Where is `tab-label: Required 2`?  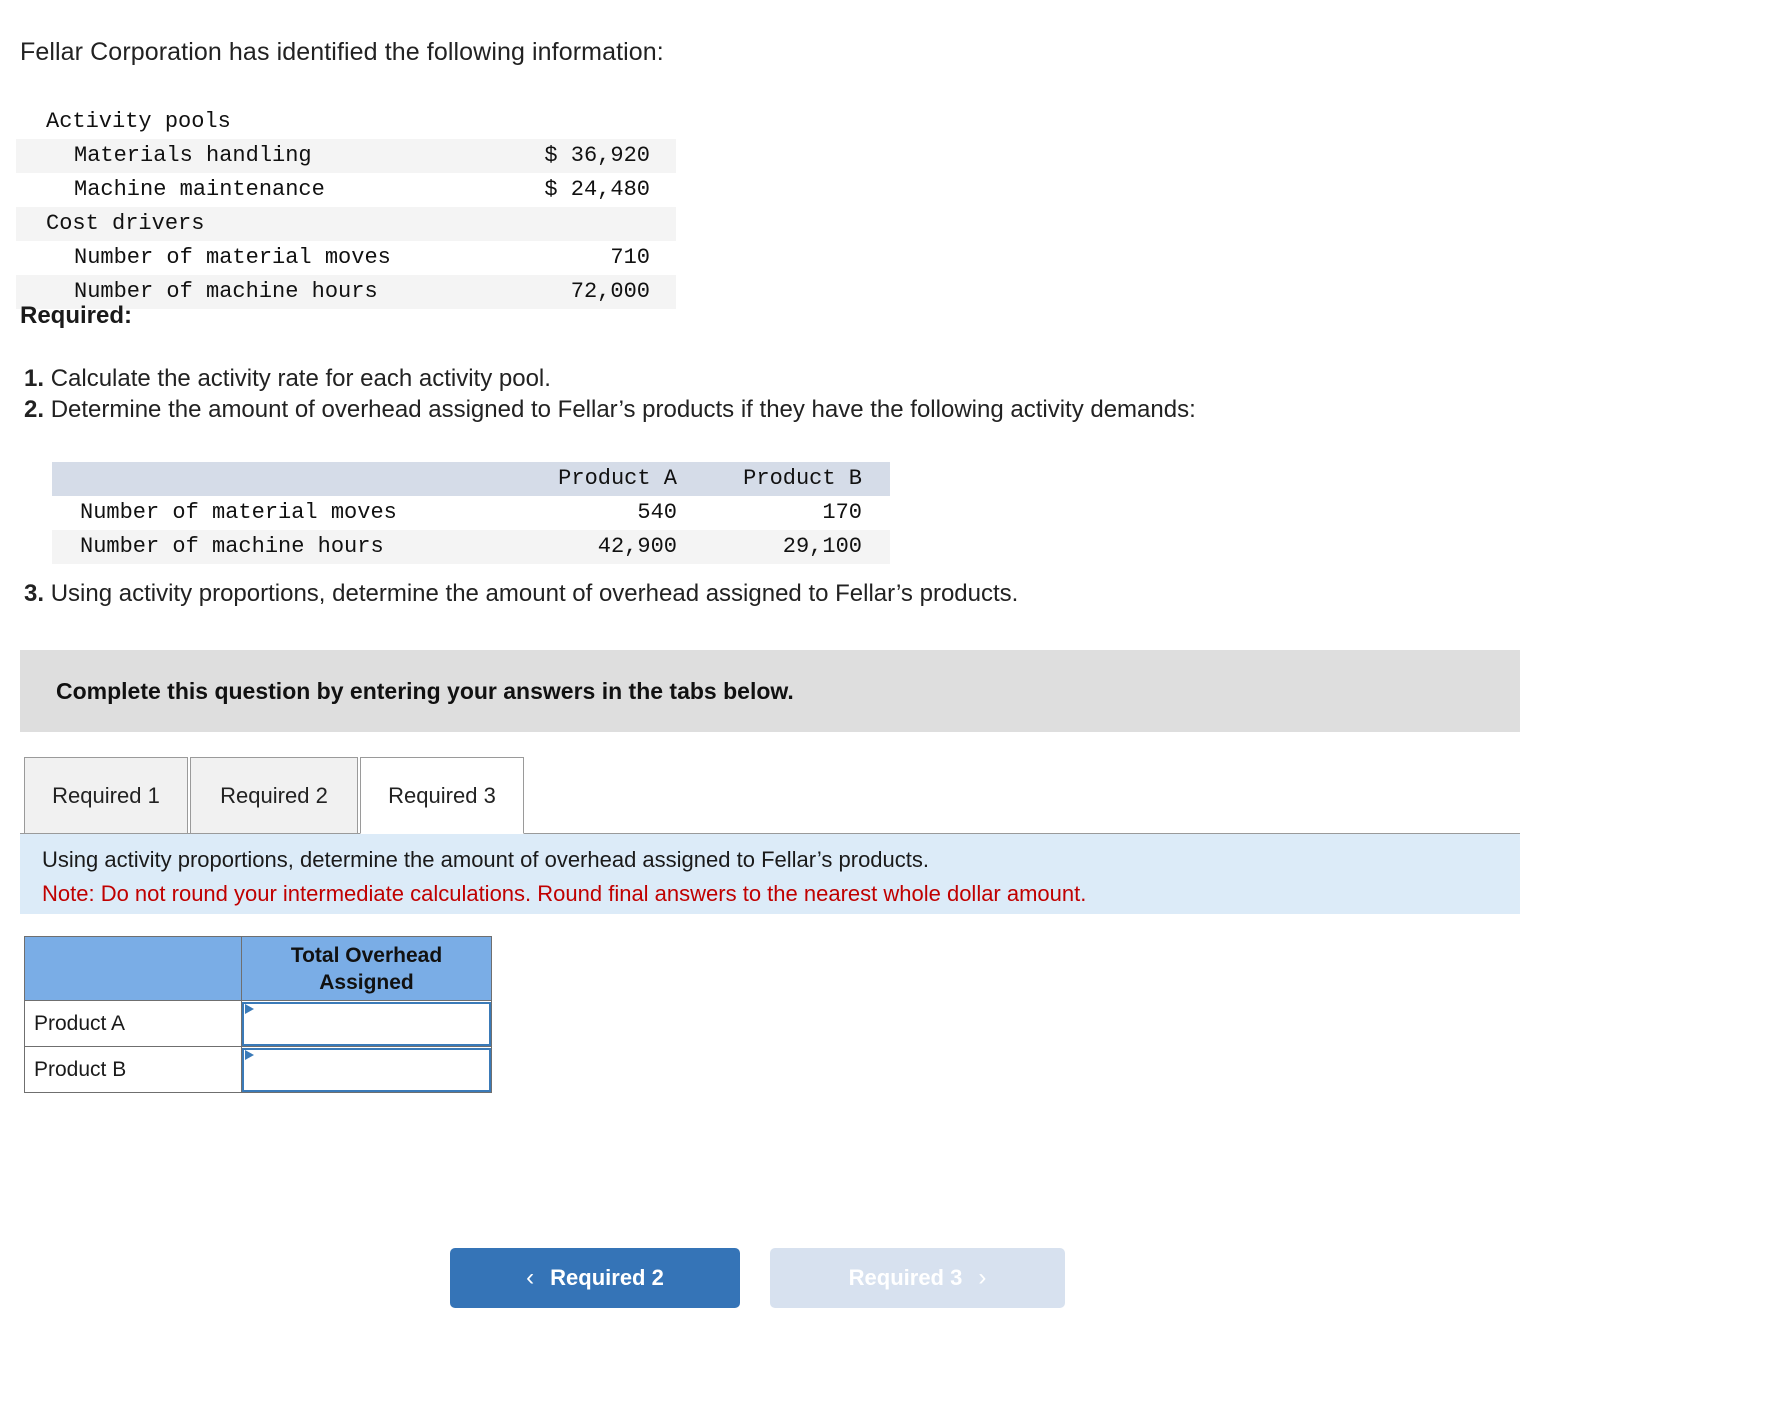
tab-label: Required 2 is located at coordinates (274, 795).